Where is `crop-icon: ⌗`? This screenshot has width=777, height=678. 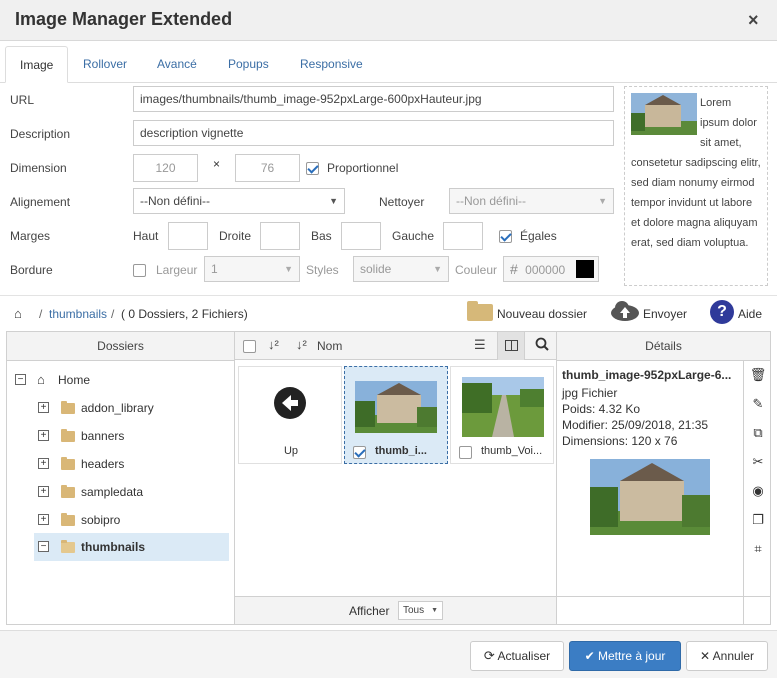
crop-icon: ⌗ is located at coordinates (758, 549).